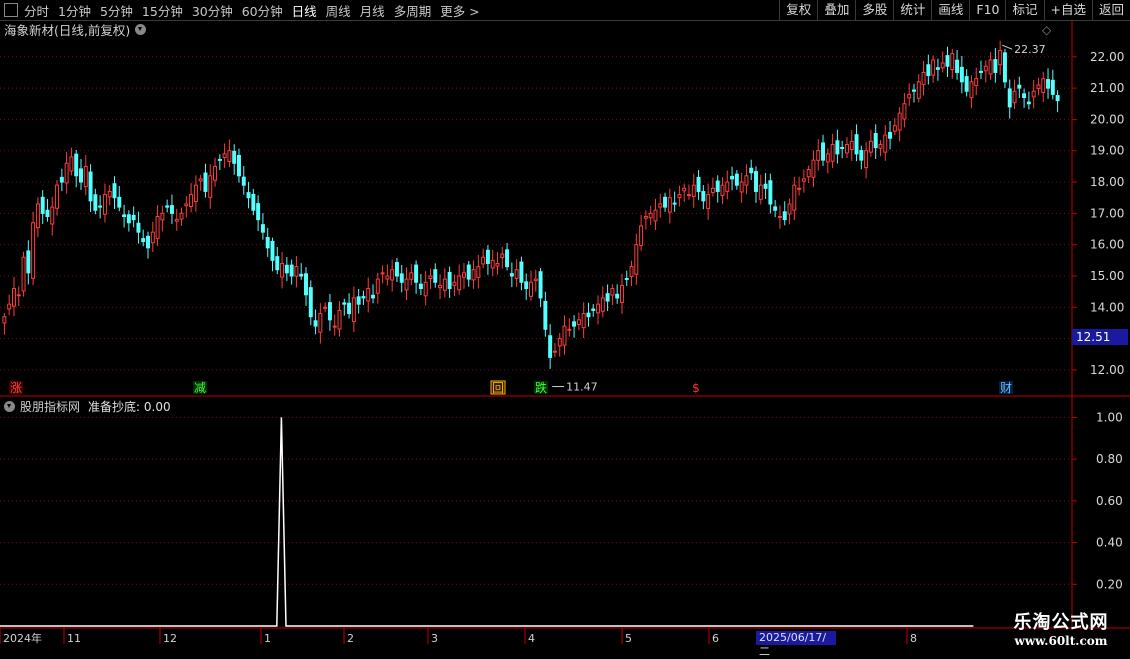 The width and height of the screenshot is (1130, 659). I want to click on indicator-tick-label: 0.80, so click(1109, 459).